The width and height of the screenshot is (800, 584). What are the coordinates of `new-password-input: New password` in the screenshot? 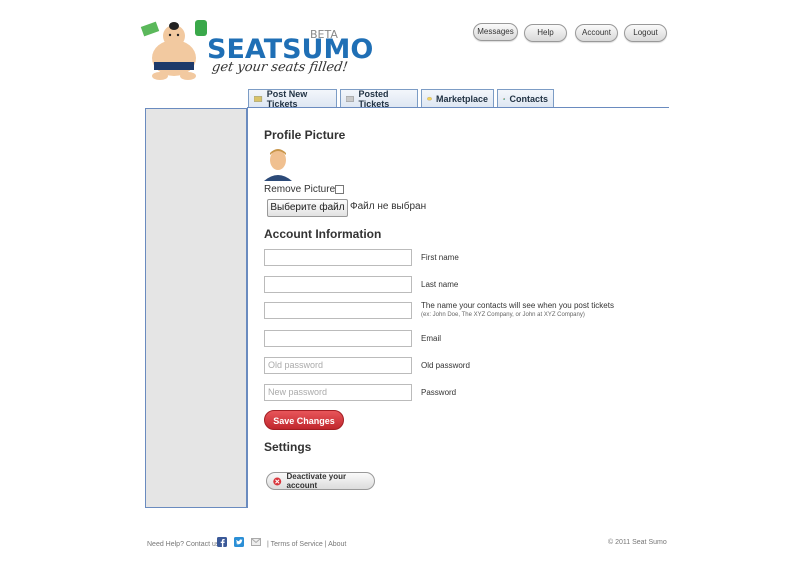 It's located at (338, 392).